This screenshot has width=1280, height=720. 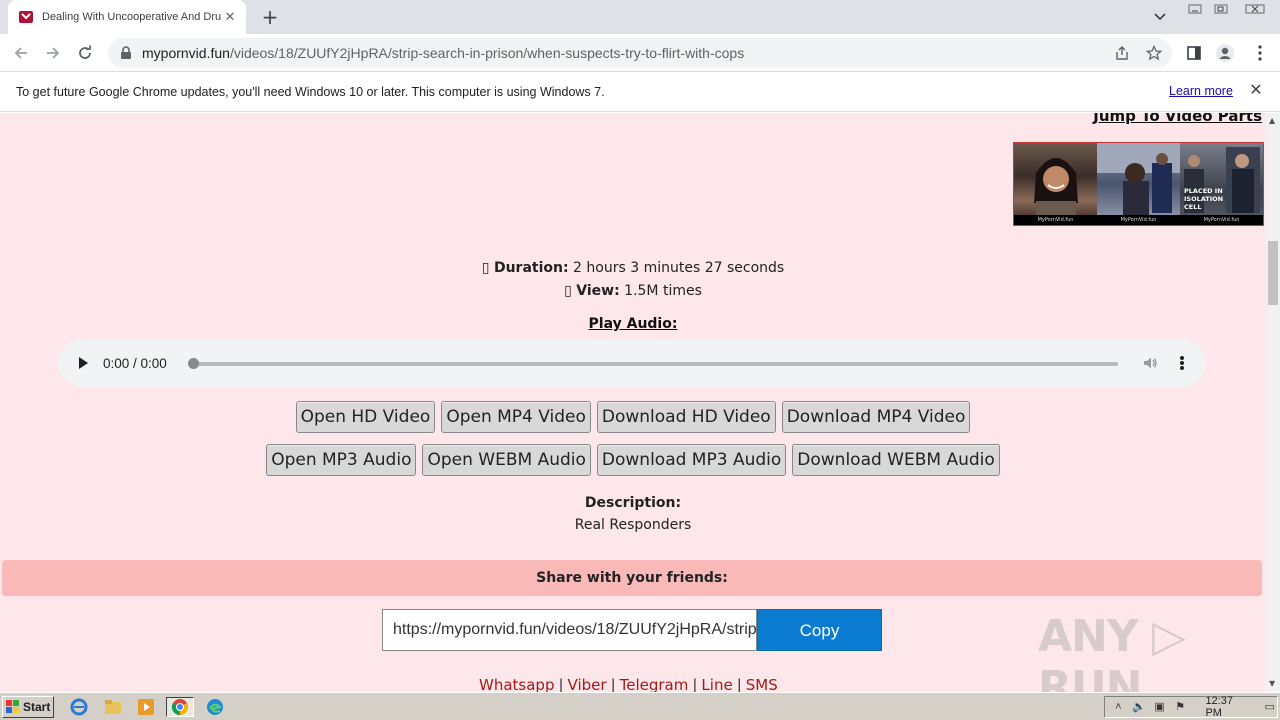 I want to click on browser-tab: Dealing With Uncooperative And Dru ✕, so click(x=127, y=17).